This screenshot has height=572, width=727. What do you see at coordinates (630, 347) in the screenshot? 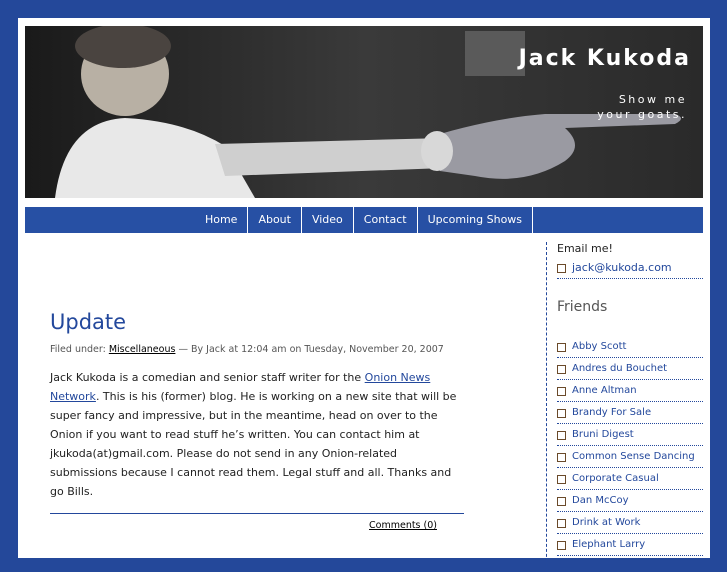
I see `friend-link: Abby Scott` at bounding box center [630, 347].